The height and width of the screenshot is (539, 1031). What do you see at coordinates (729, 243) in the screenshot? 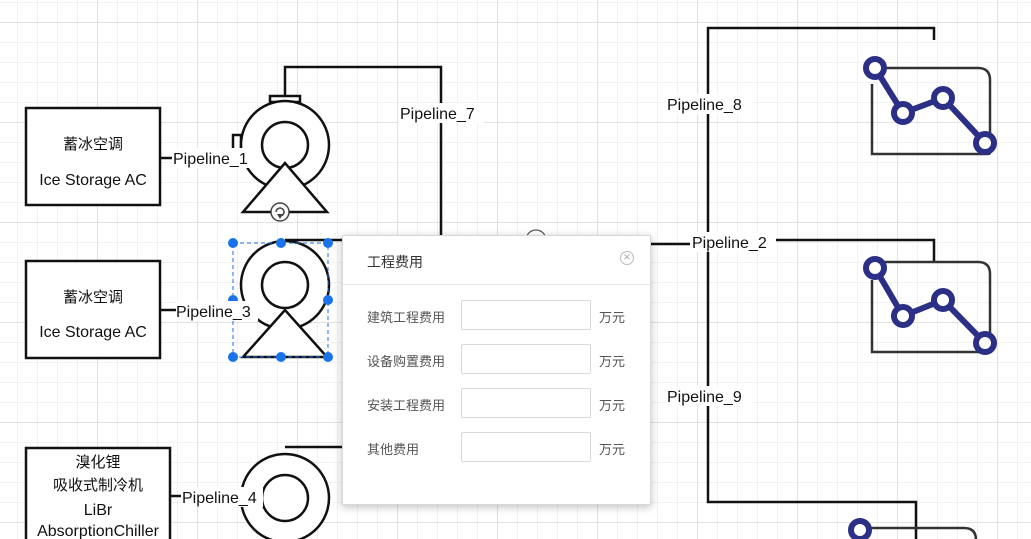
I see `pipeline-2-label: Pipeline_2` at bounding box center [729, 243].